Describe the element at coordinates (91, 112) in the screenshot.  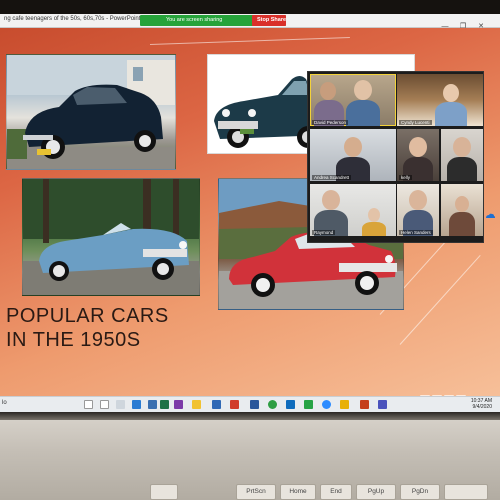
I see `car-photo-dark-sedan` at that location.